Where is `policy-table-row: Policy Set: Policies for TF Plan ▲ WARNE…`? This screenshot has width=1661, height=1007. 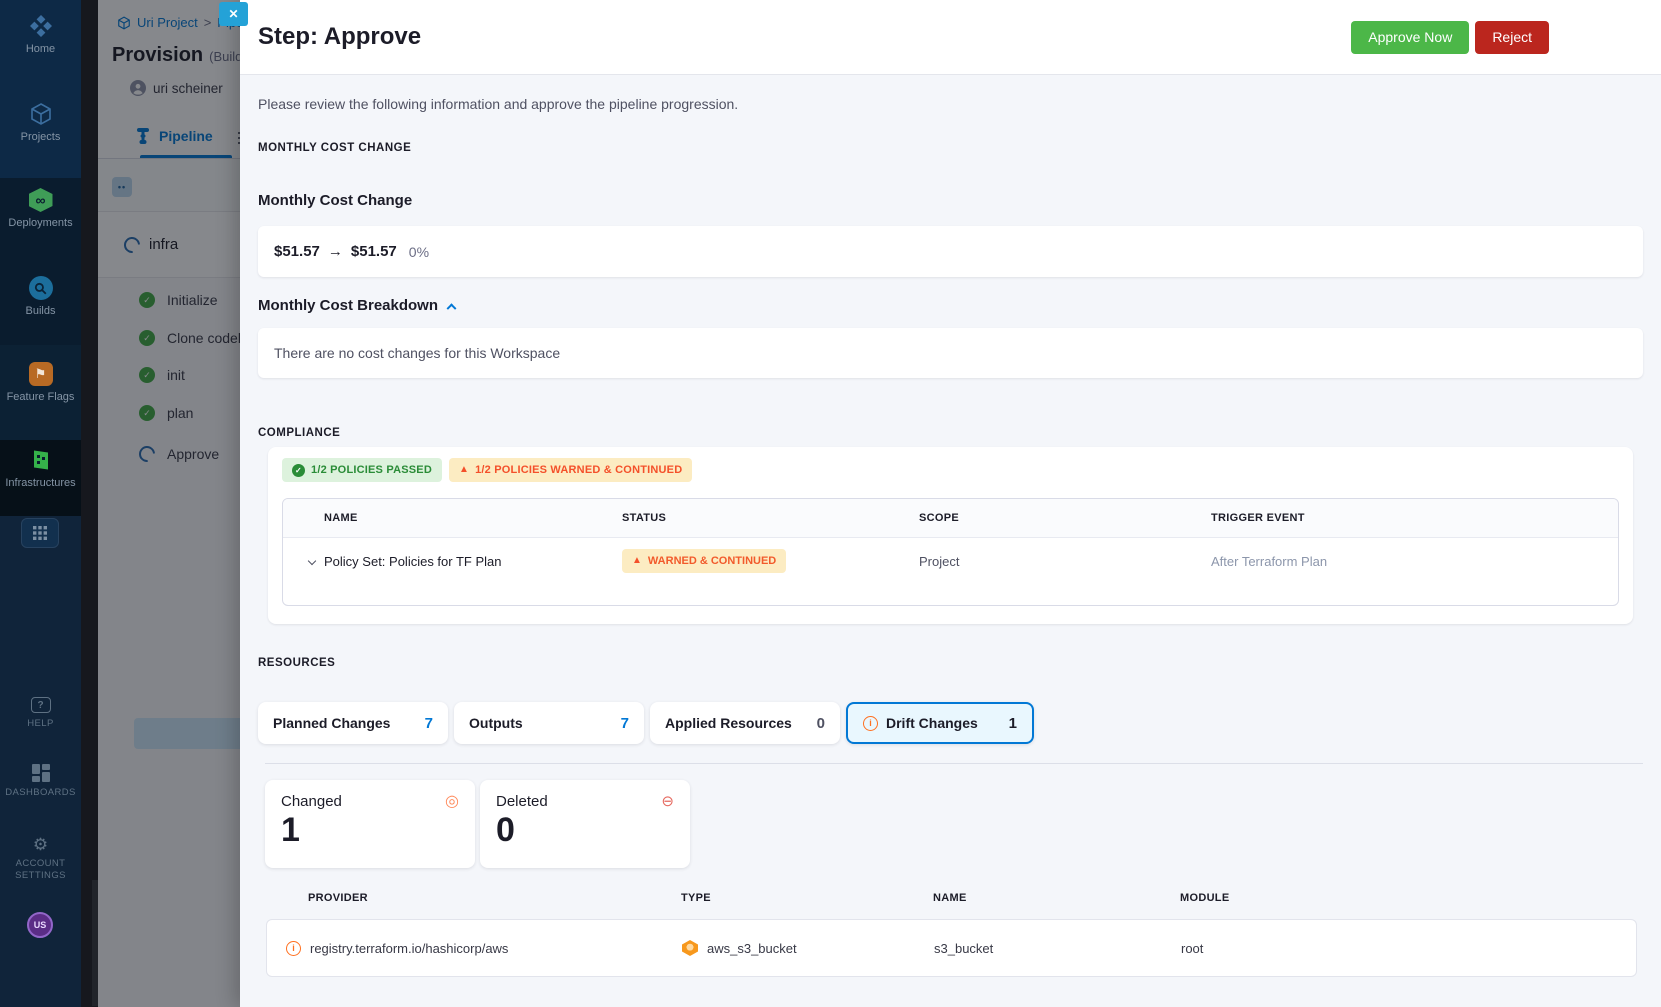 policy-table-row: Policy Set: Policies for TF Plan ▲ WARNE… is located at coordinates (950, 561).